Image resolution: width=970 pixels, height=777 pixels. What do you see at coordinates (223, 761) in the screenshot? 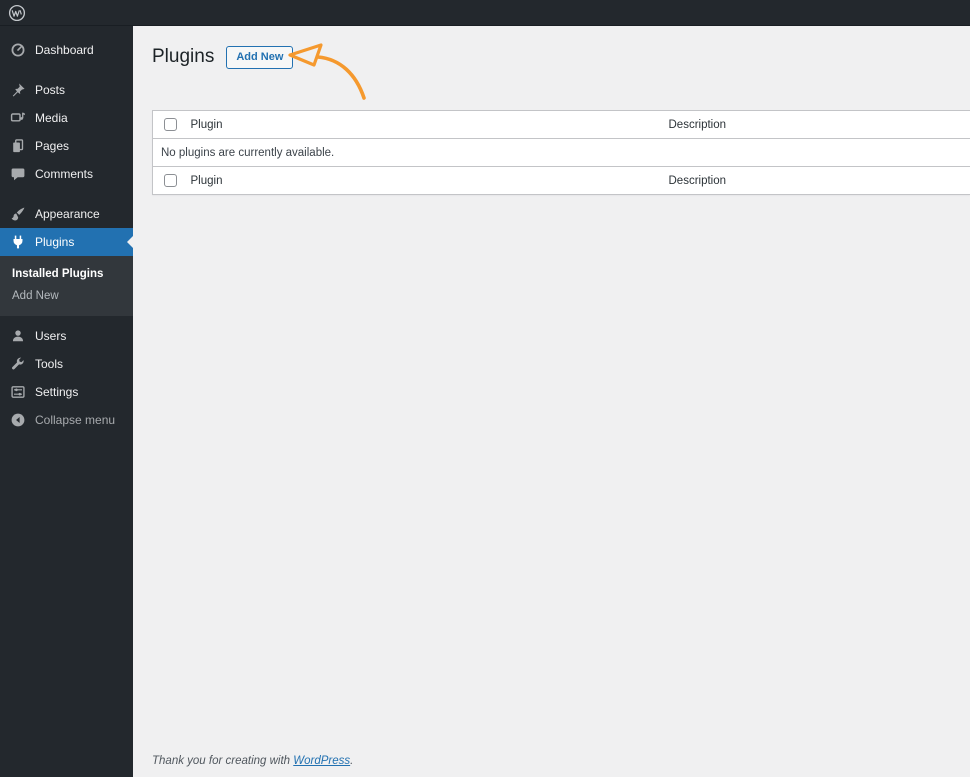
I see `footer-credit-text: Thank you for creating with` at bounding box center [223, 761].